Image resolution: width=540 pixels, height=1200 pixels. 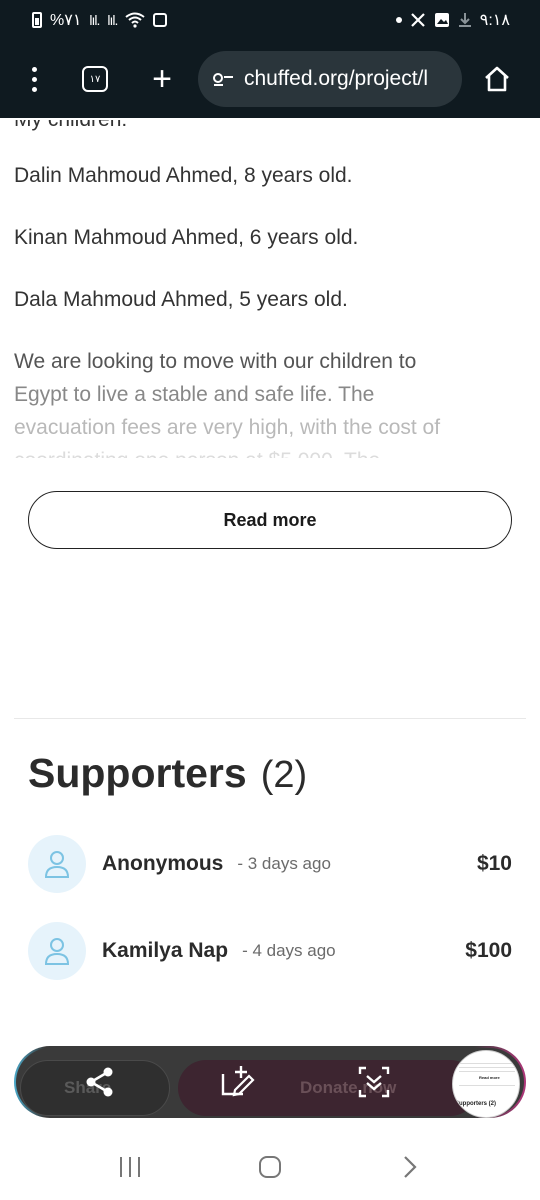 What do you see at coordinates (37, 20) in the screenshot?
I see `battery-icon` at bounding box center [37, 20].